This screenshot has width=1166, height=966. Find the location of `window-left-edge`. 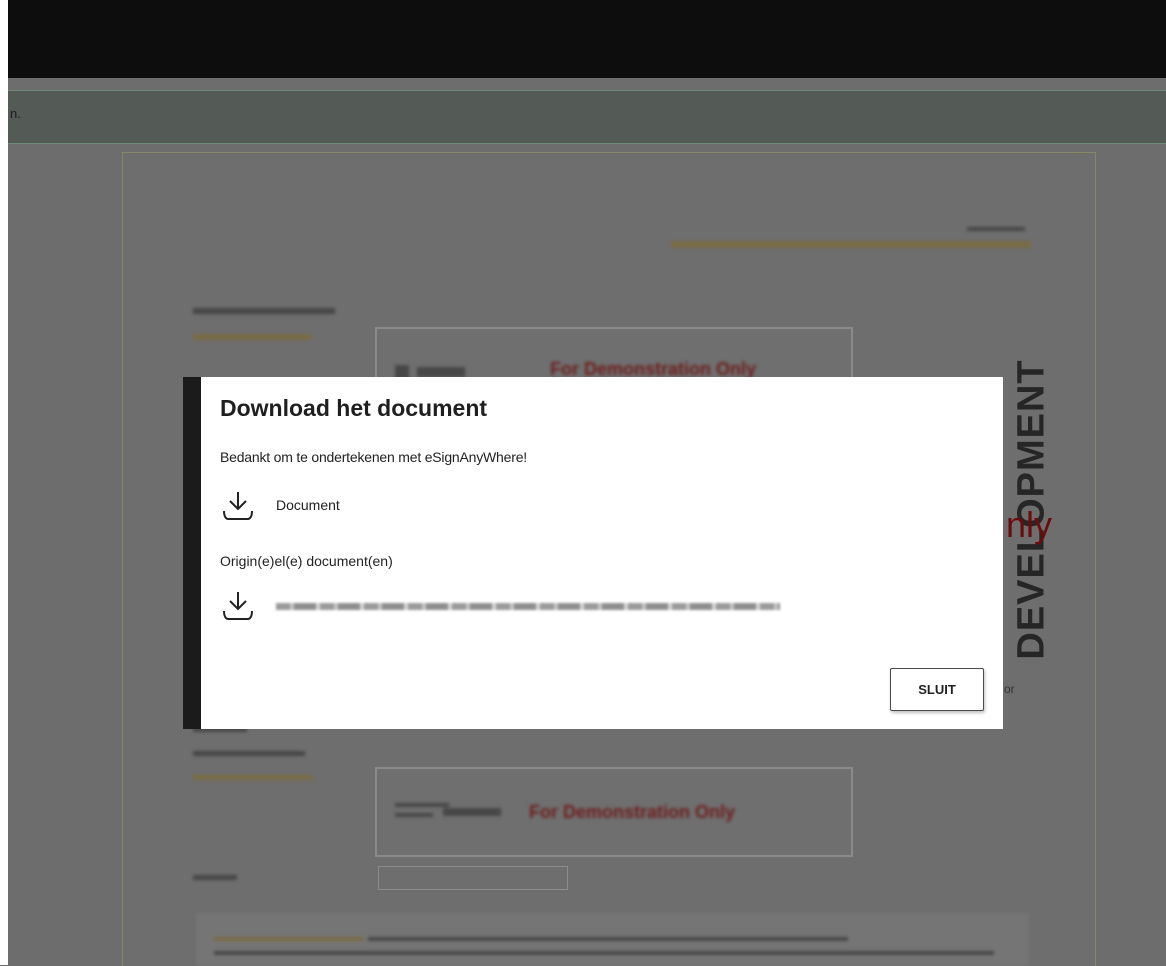

window-left-edge is located at coordinates (4, 482).